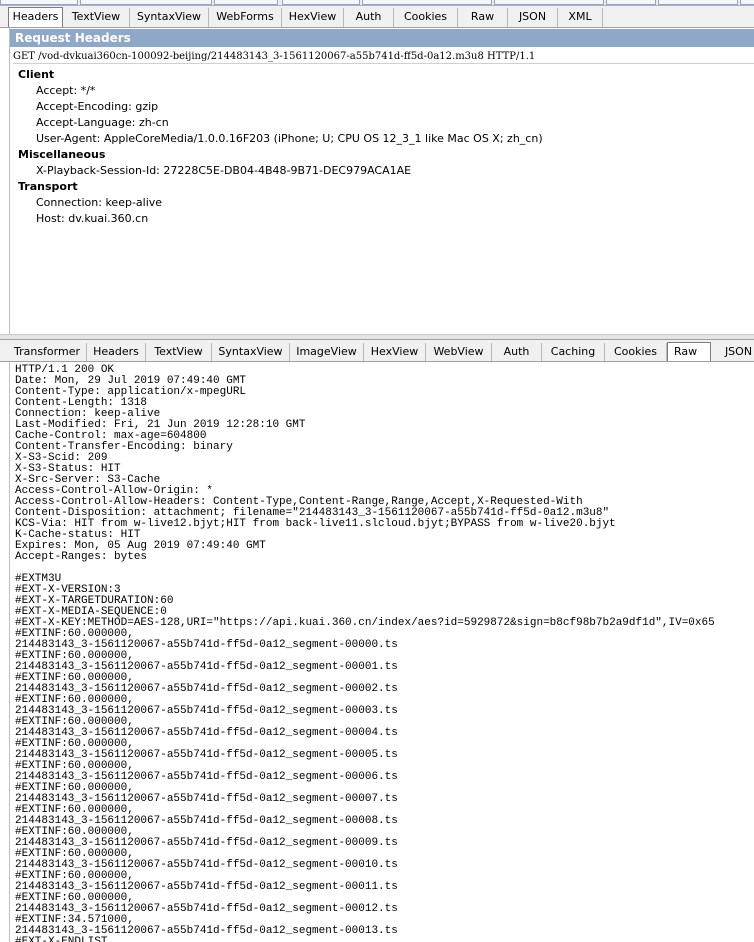 This screenshot has height=942, width=754. I want to click on tab-response-cookies: Cookies, so click(636, 352).